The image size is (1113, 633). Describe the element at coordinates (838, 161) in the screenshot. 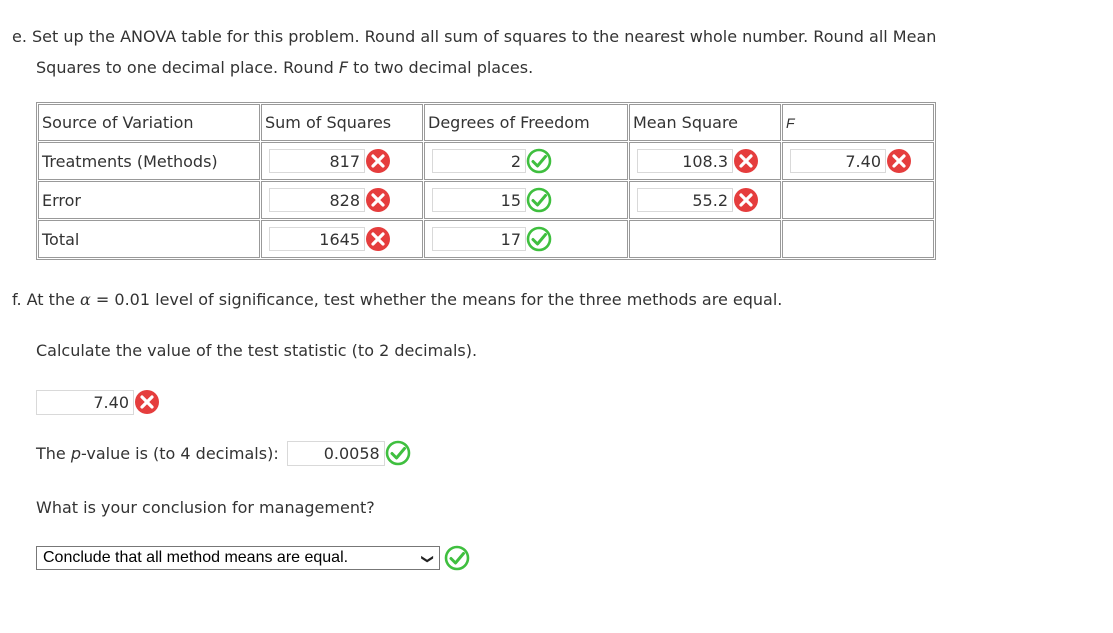

I see `f-input: 7.40` at that location.